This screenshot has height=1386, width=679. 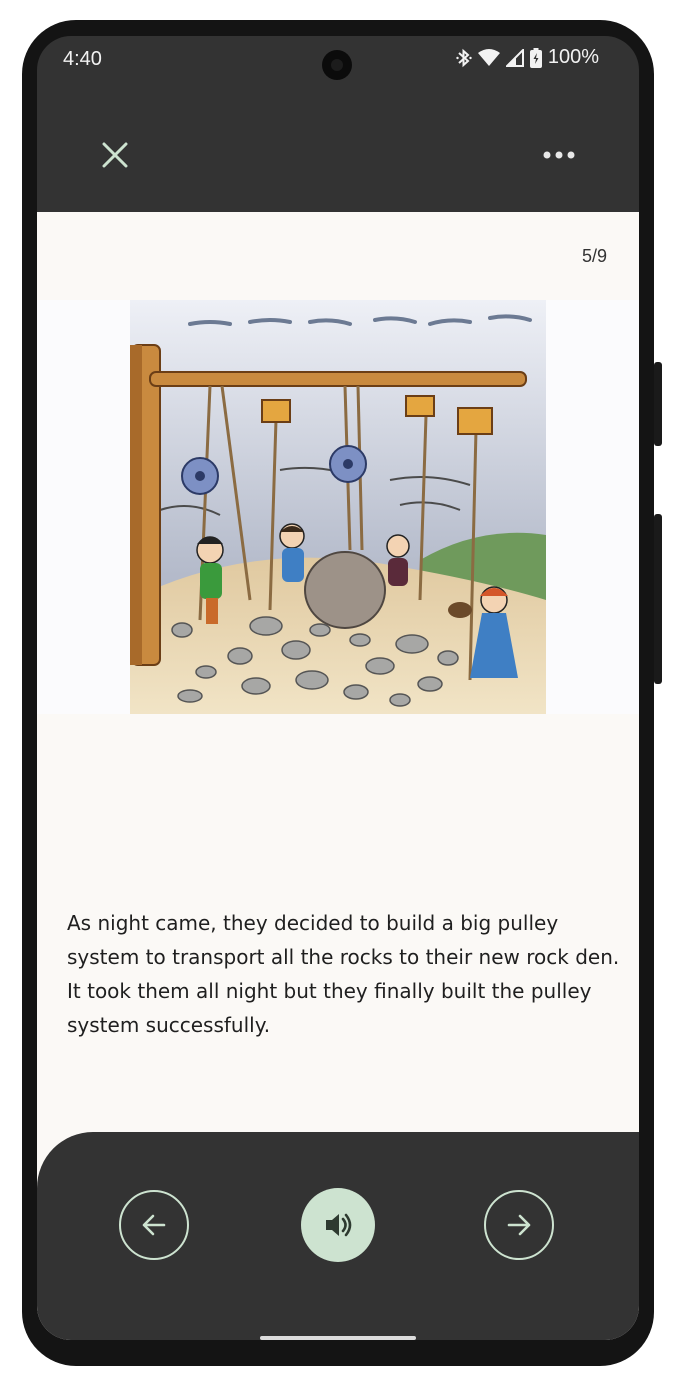 What do you see at coordinates (527, 57) in the screenshot?
I see `status-icons: 100%` at bounding box center [527, 57].